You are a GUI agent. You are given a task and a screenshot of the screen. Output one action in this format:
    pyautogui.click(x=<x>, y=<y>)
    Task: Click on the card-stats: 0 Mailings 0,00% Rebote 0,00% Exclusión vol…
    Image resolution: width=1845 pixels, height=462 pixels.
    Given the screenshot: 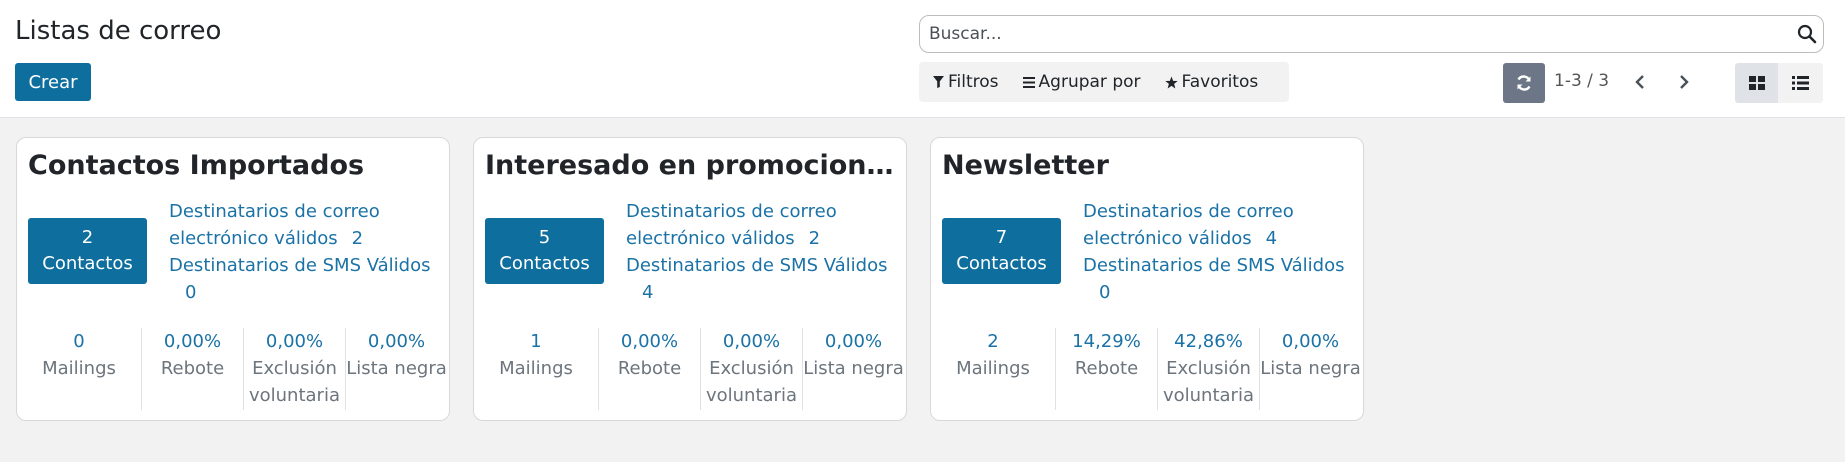 What is the action you would take?
    pyautogui.click(x=233, y=369)
    